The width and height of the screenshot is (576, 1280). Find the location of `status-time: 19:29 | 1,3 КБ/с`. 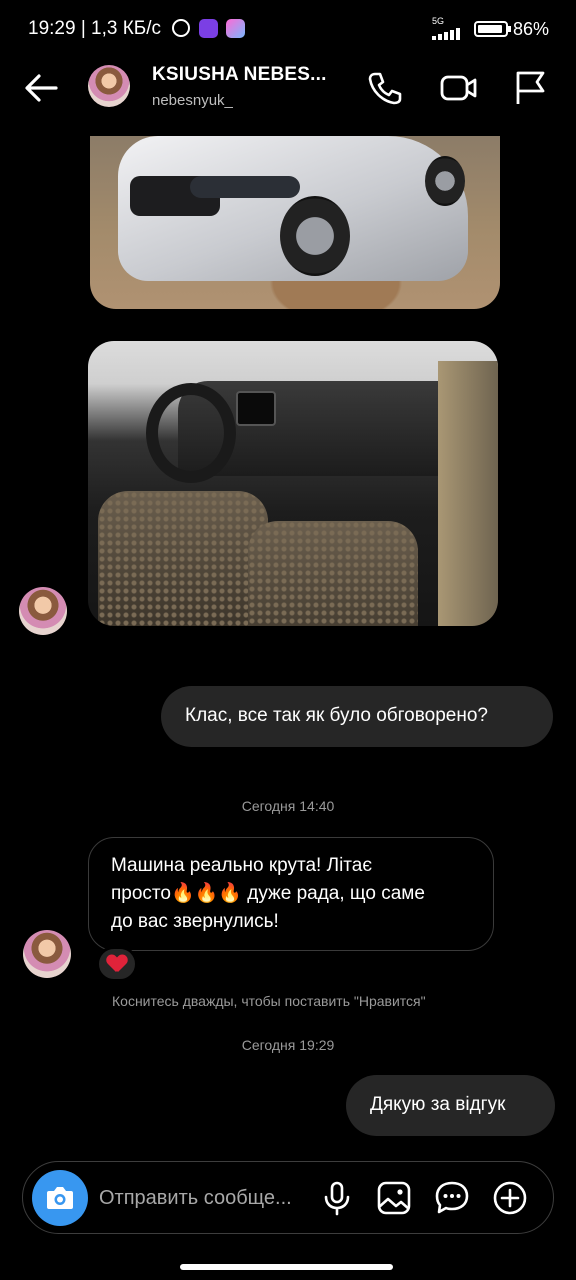

status-time: 19:29 | 1,3 КБ/с is located at coordinates (95, 28).